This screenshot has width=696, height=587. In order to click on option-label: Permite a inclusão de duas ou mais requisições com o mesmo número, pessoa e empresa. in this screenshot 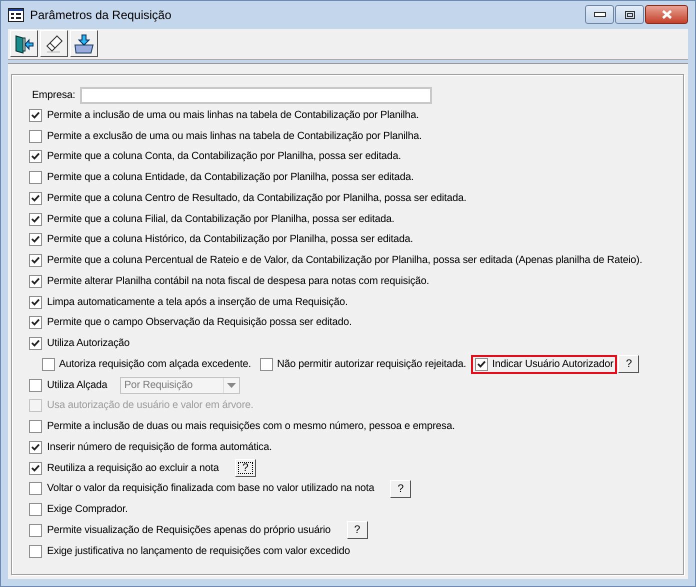, I will do `click(251, 426)`.